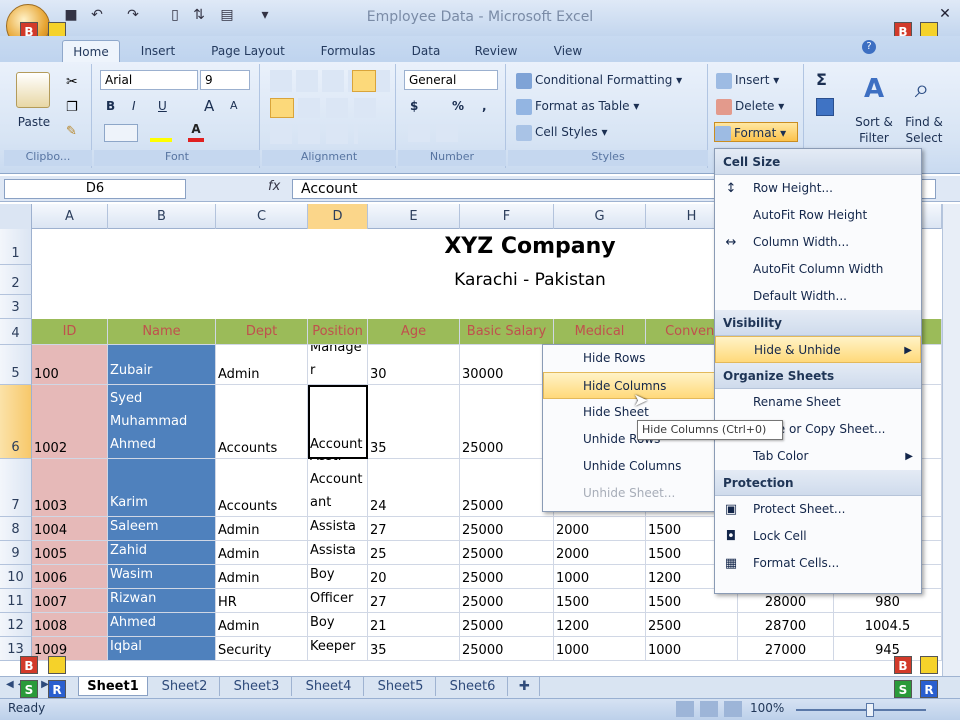 The image size is (960, 720). Describe the element at coordinates (709, 709) in the screenshot. I see `view-buttons-icon` at that location.